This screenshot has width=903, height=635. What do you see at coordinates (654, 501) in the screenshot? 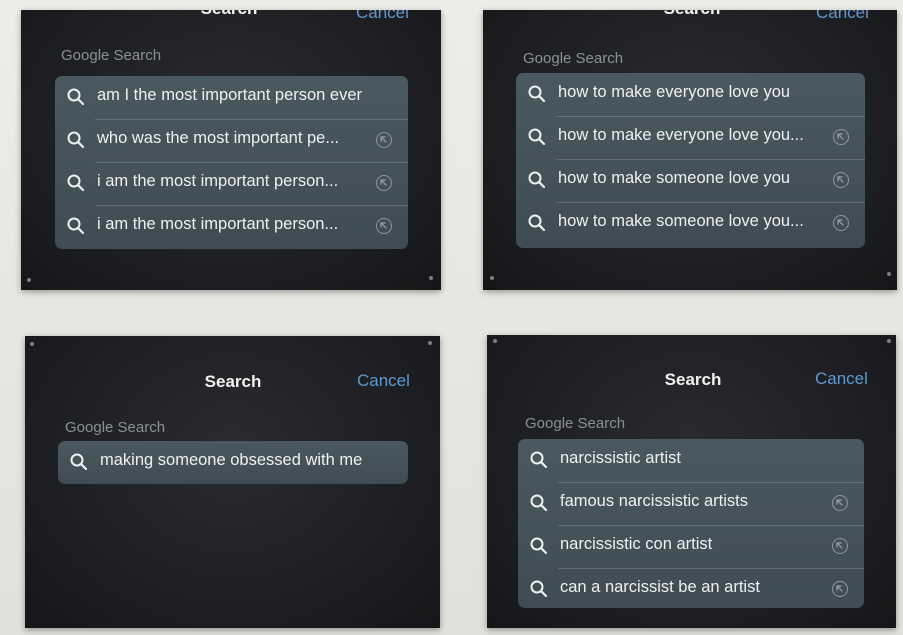
I see `suggestion-text: famous narcissistic artists` at bounding box center [654, 501].